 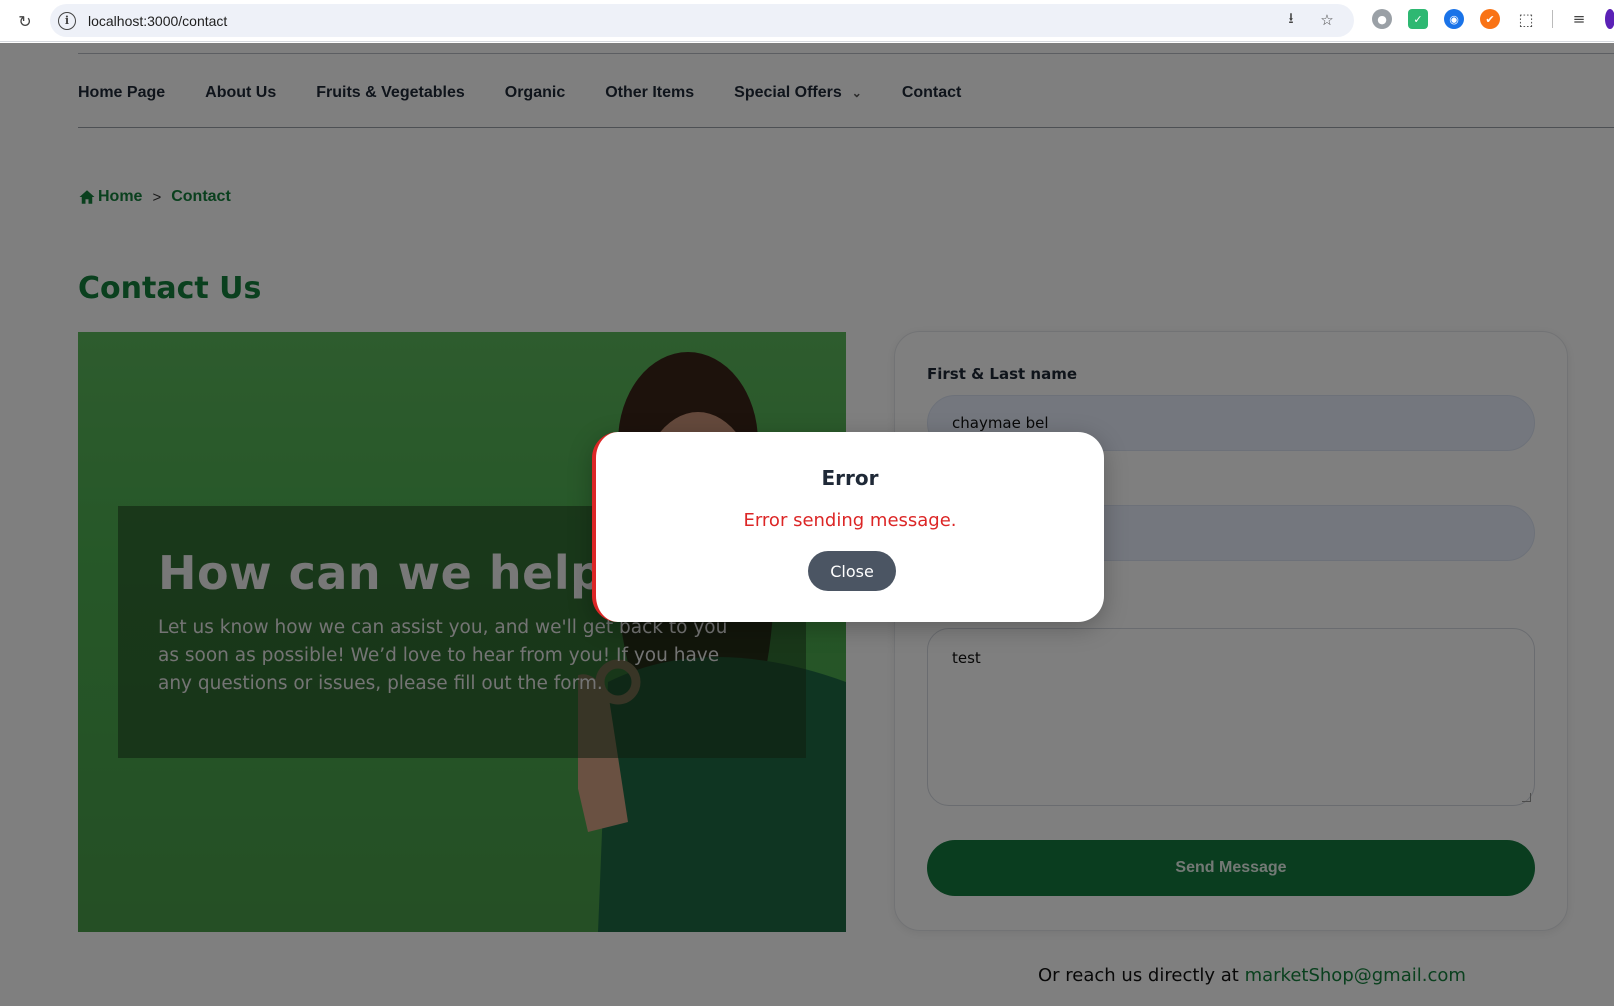 What do you see at coordinates (1454, 19) in the screenshot?
I see `eye-extension-icon: ◉` at bounding box center [1454, 19].